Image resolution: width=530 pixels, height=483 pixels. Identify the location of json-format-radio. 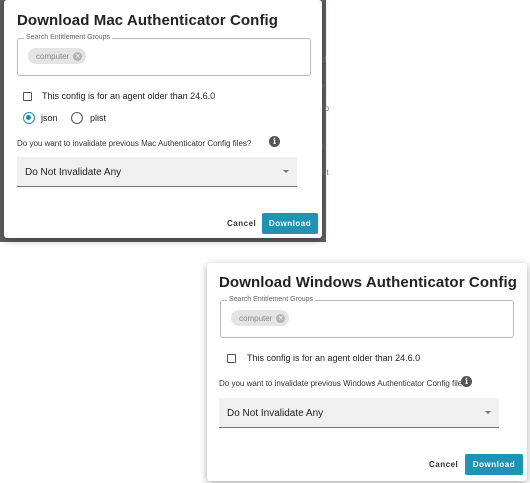
(29, 118).